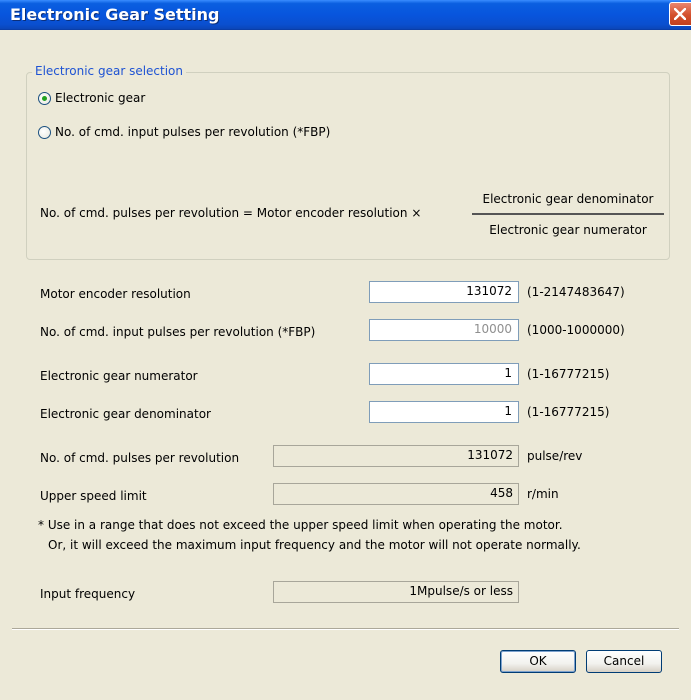 This screenshot has width=691, height=700. What do you see at coordinates (444, 412) in the screenshot?
I see `gear-denominator-input: 1` at bounding box center [444, 412].